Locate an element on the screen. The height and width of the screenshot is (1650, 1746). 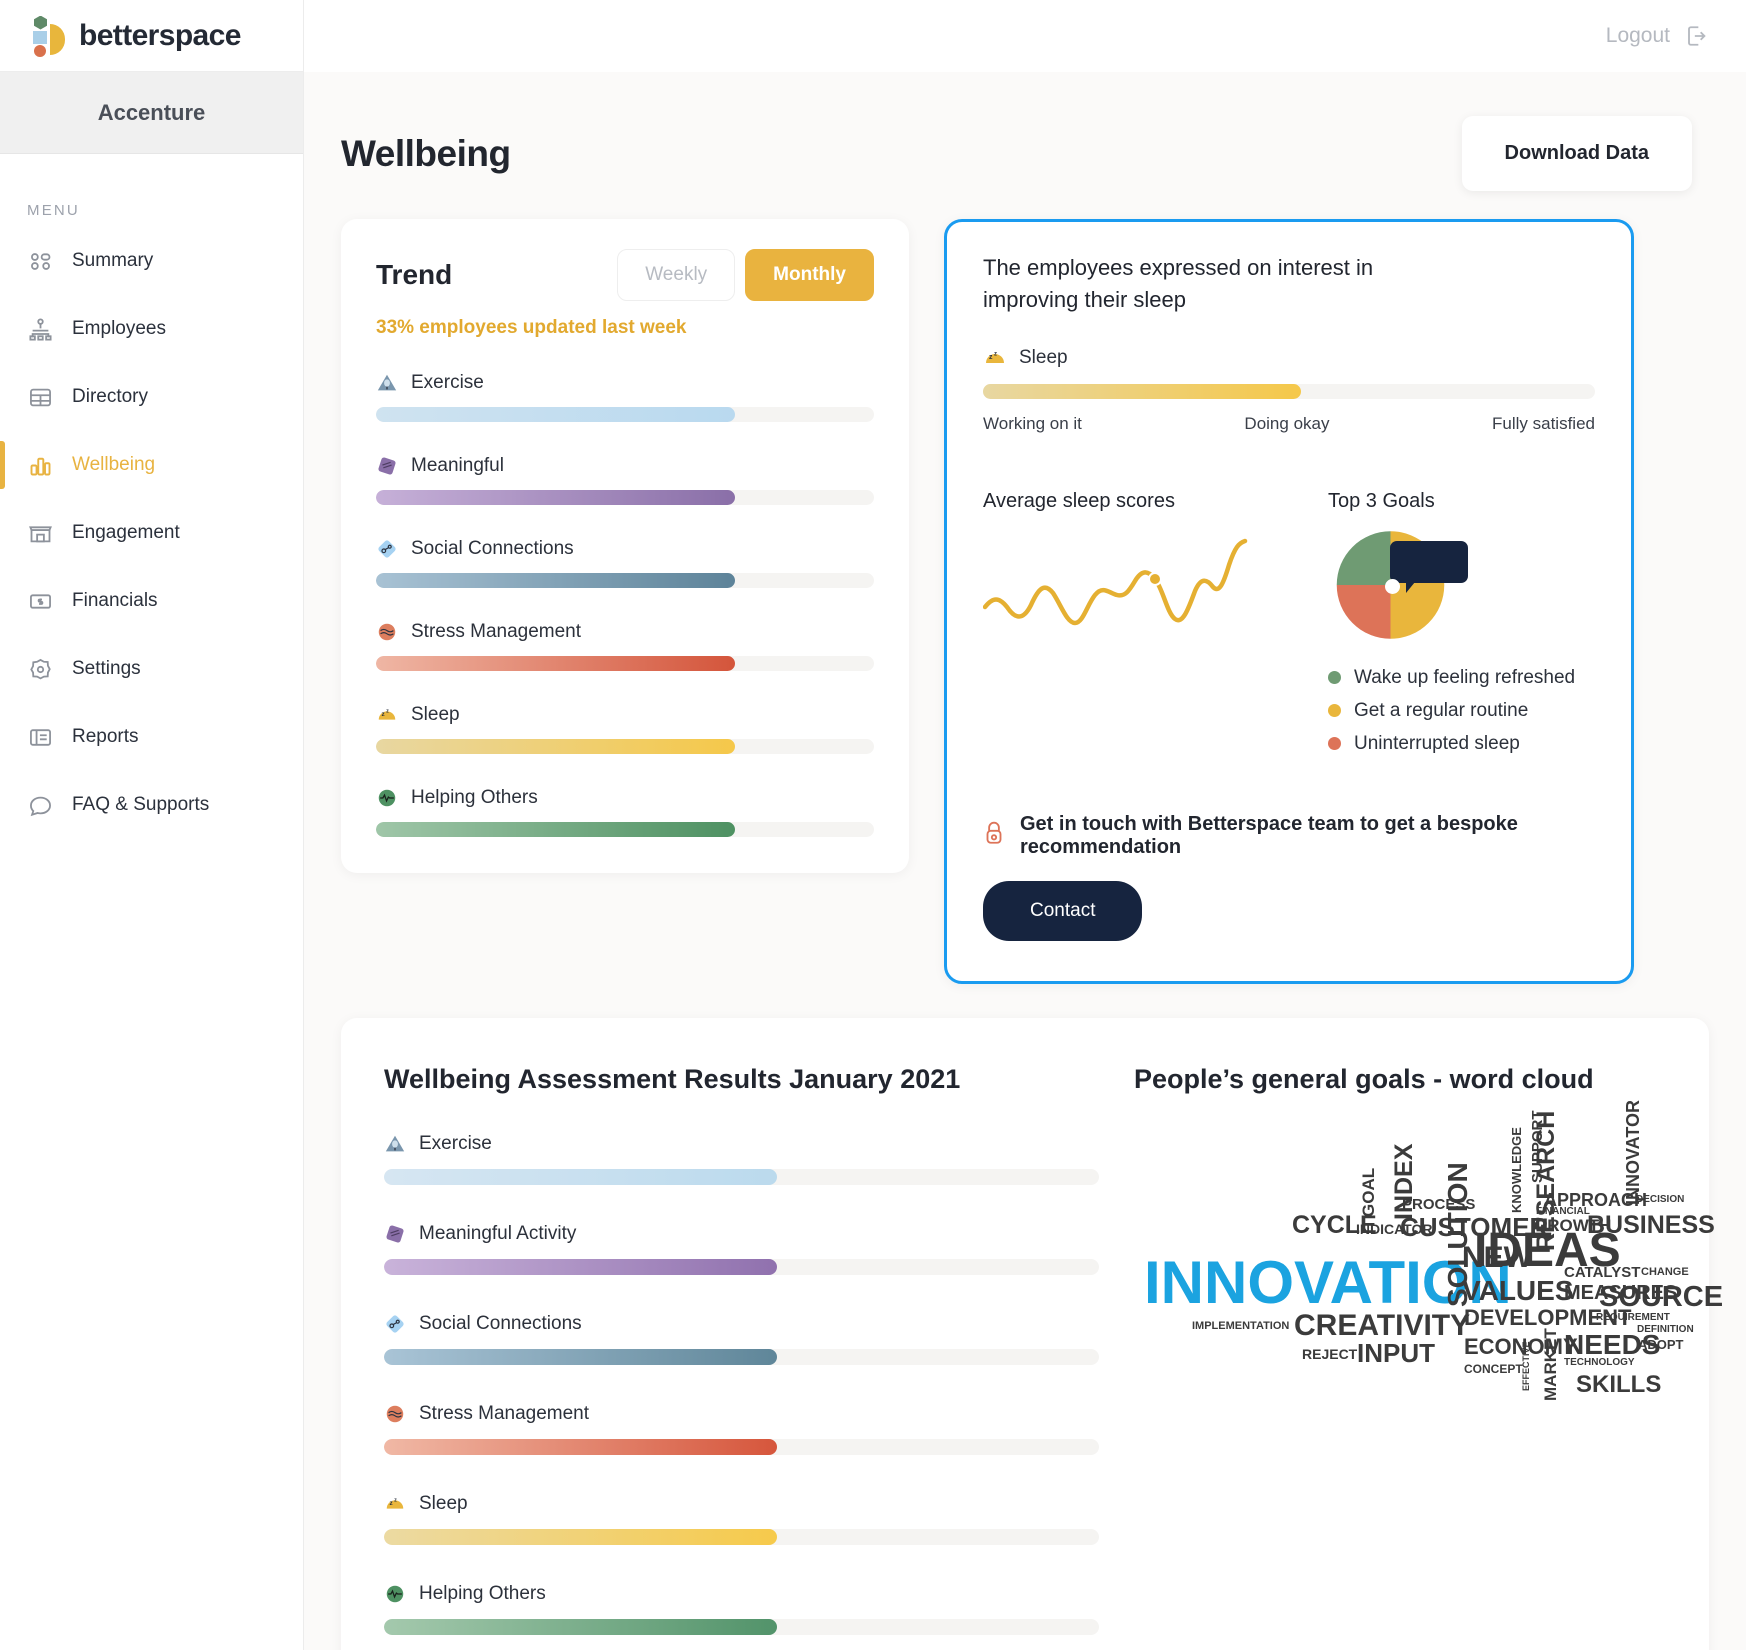
pie-center-dot is located at coordinates (1392, 586).